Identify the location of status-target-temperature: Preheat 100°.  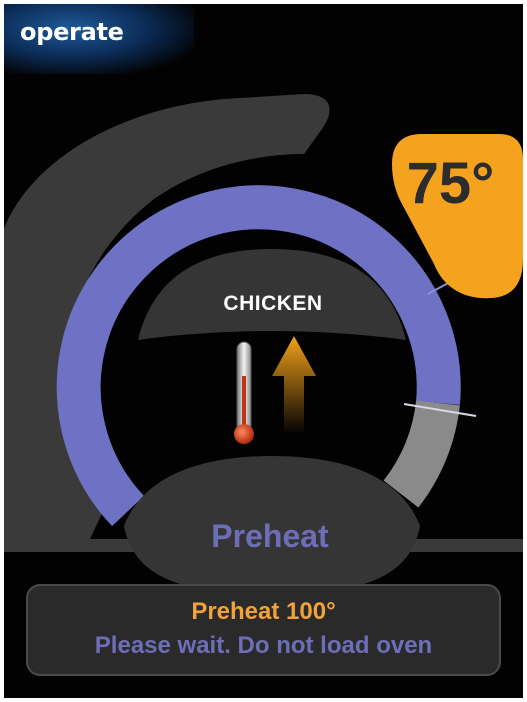
(263, 611).